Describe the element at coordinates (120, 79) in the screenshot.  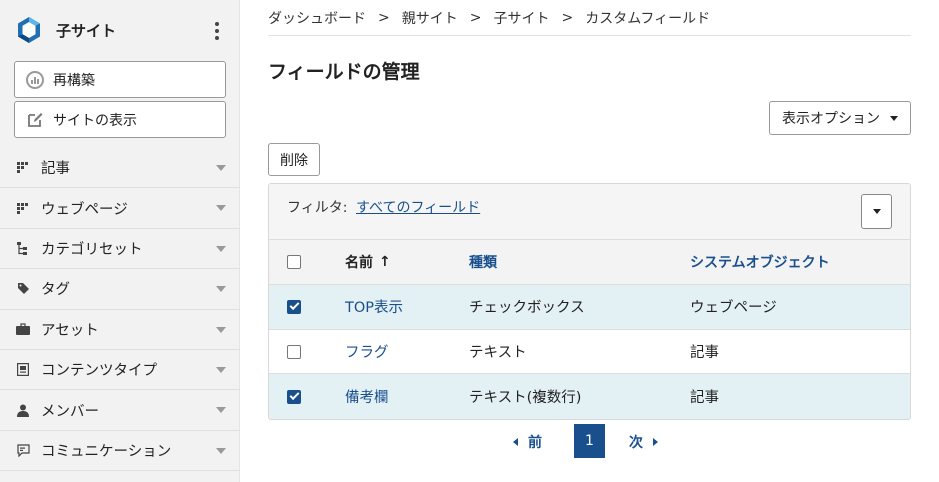
I see `rebuild-button: 再構築` at that location.